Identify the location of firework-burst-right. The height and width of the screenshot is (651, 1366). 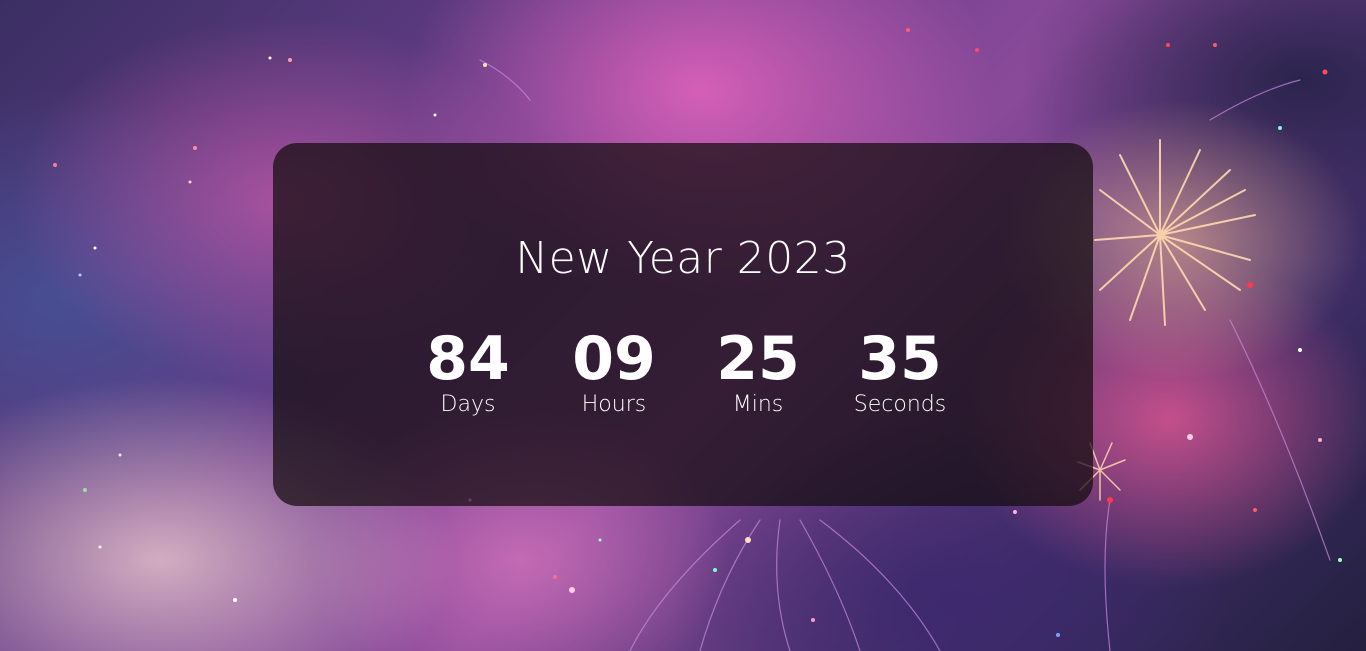
(1175, 232).